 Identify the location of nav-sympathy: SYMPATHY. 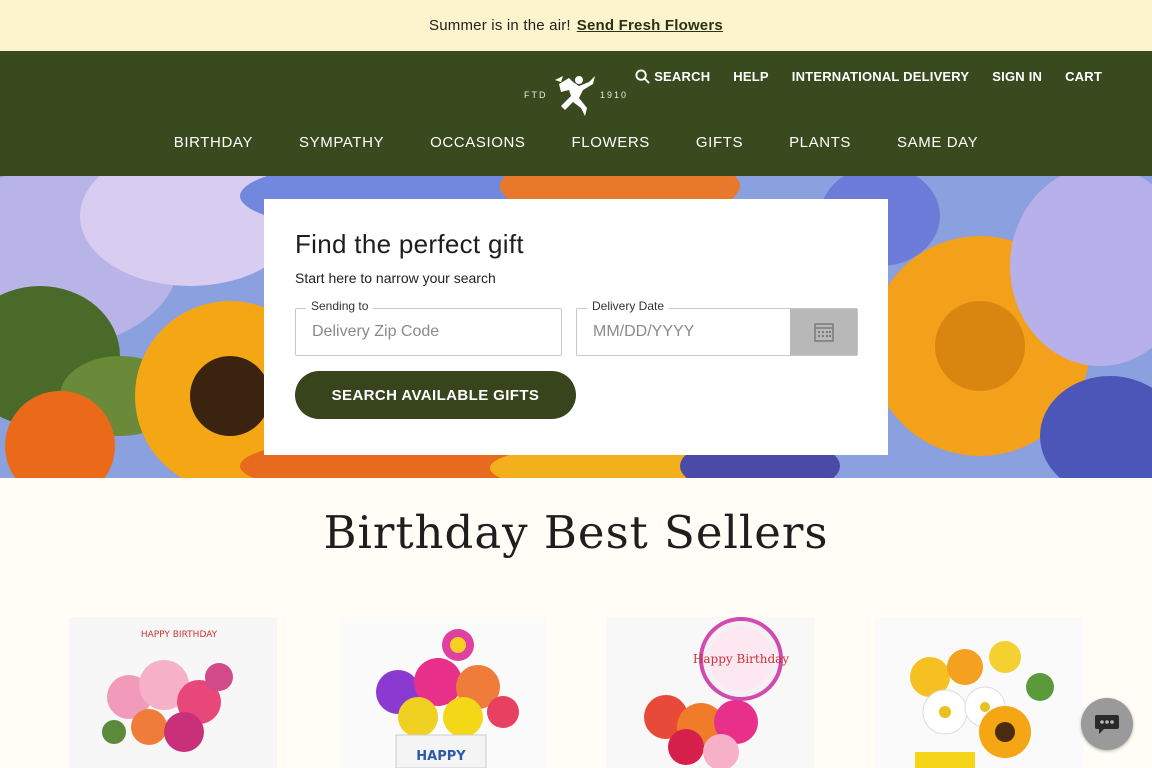
(341, 142).